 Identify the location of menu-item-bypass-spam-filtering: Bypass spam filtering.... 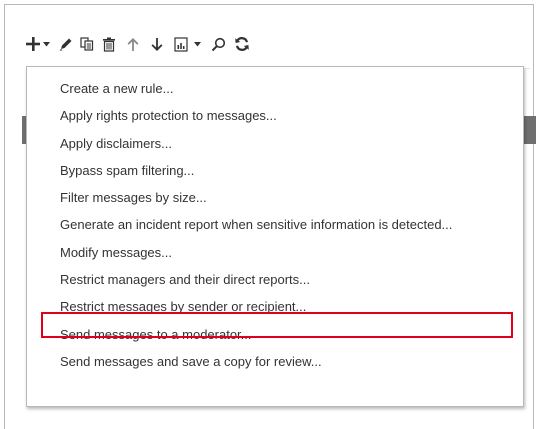
(275, 170).